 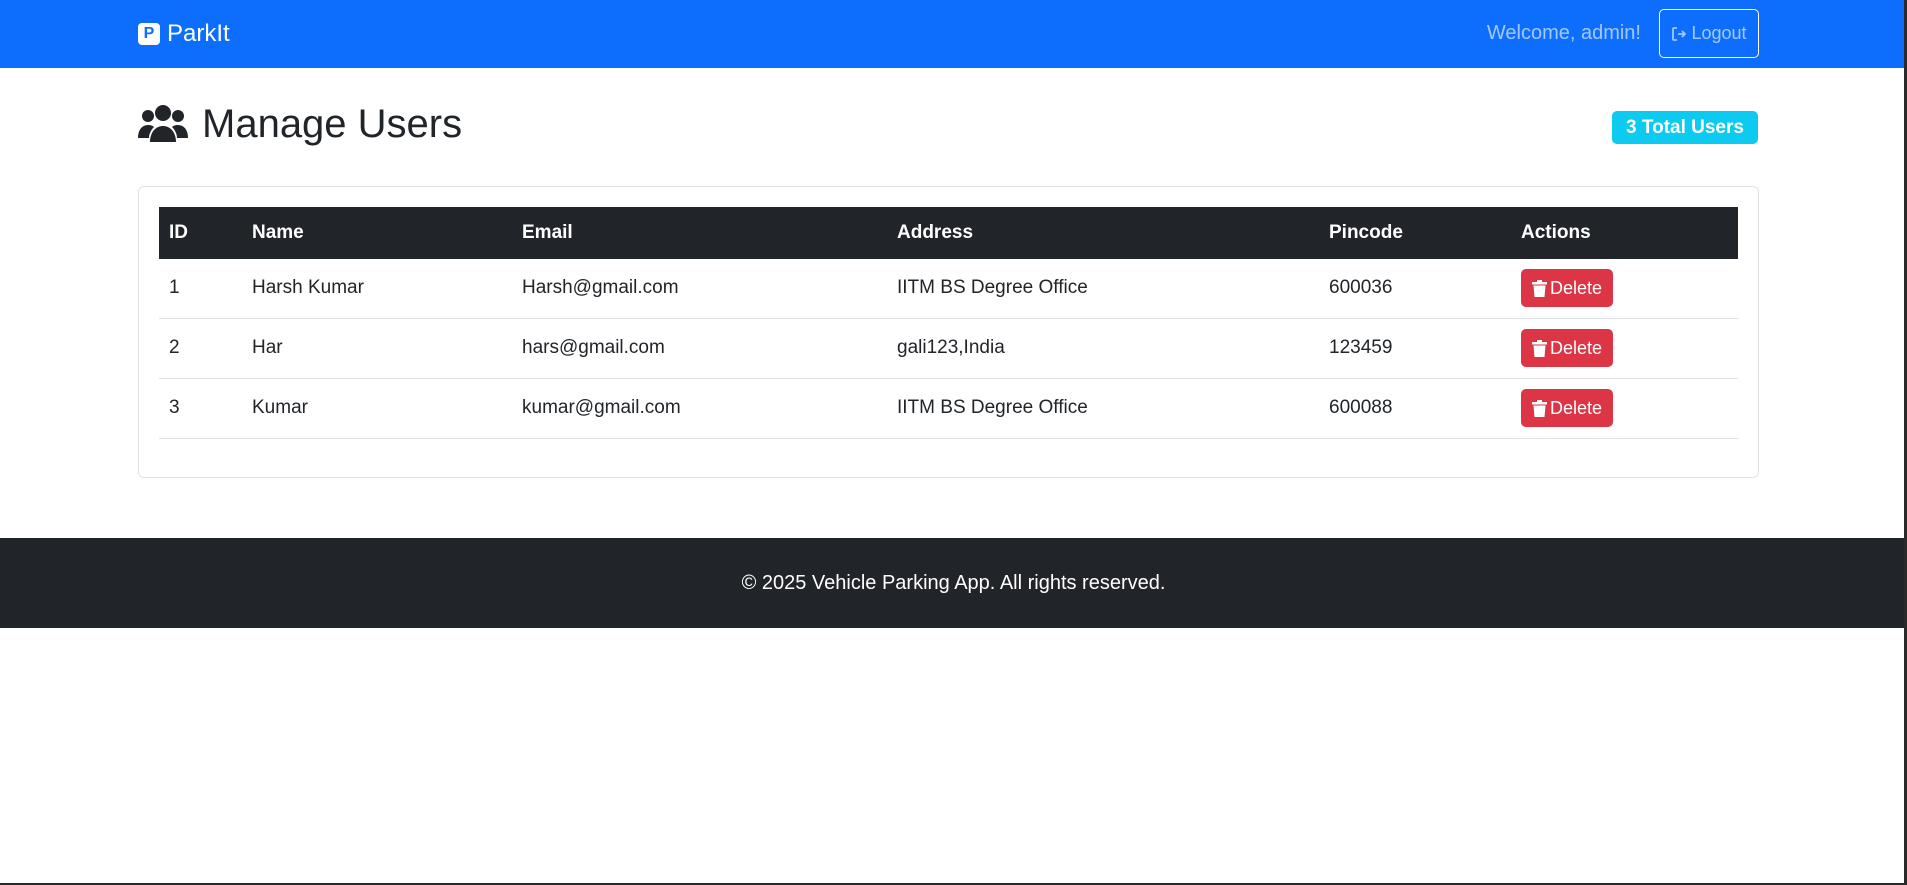 What do you see at coordinates (200, 233) in the screenshot?
I see `column-header-id: ID` at bounding box center [200, 233].